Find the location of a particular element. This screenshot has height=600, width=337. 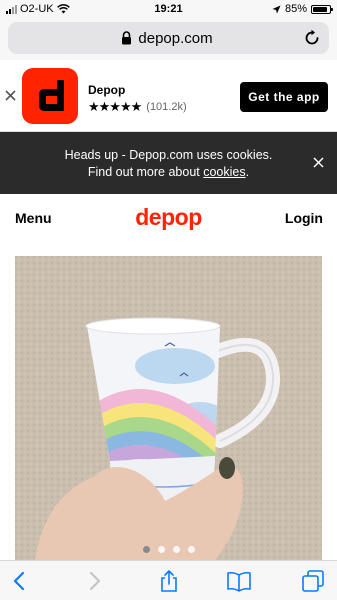

get-the-app-button: Get the app is located at coordinates (284, 97).